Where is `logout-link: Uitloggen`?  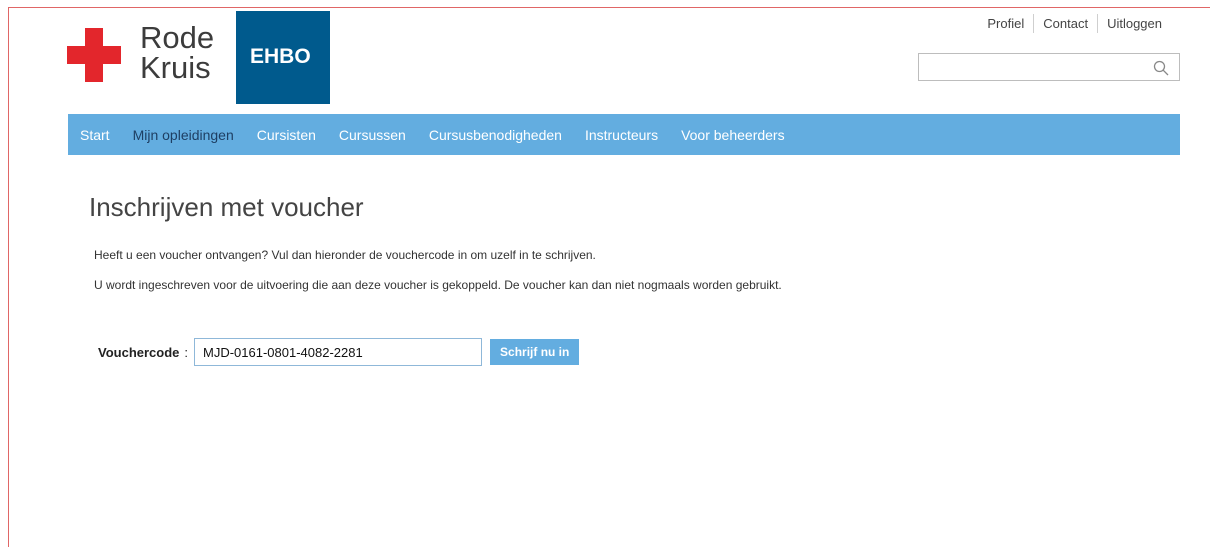
logout-link: Uitloggen is located at coordinates (1134, 23).